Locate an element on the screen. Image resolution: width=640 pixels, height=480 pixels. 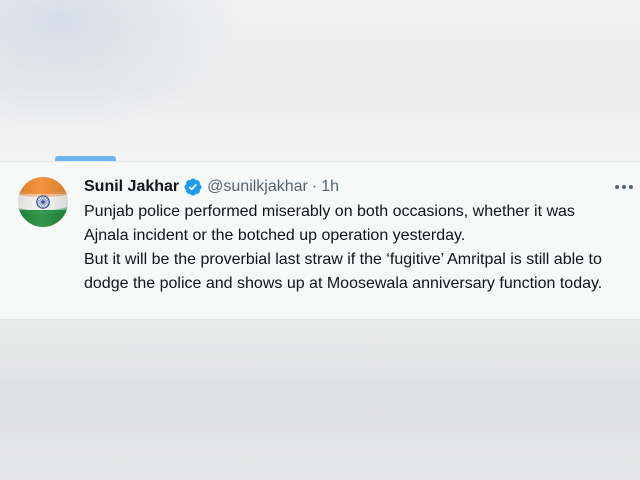
timestamp: 1h is located at coordinates (330, 187).